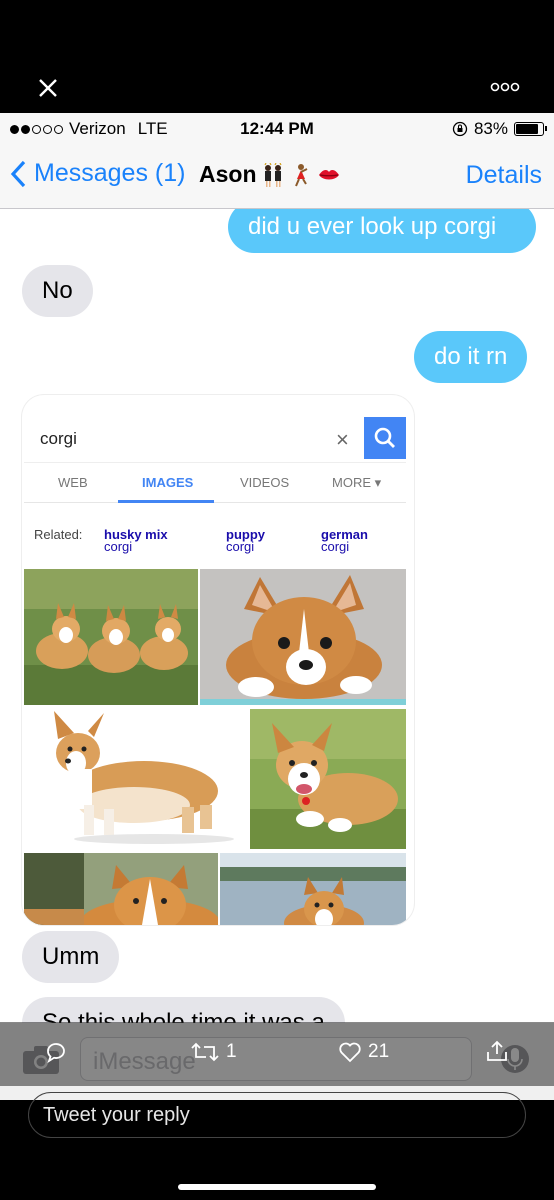 The height and width of the screenshot is (1200, 554). Describe the element at coordinates (136, 540) in the screenshot. I see `related-link: corgi husky mix` at that location.